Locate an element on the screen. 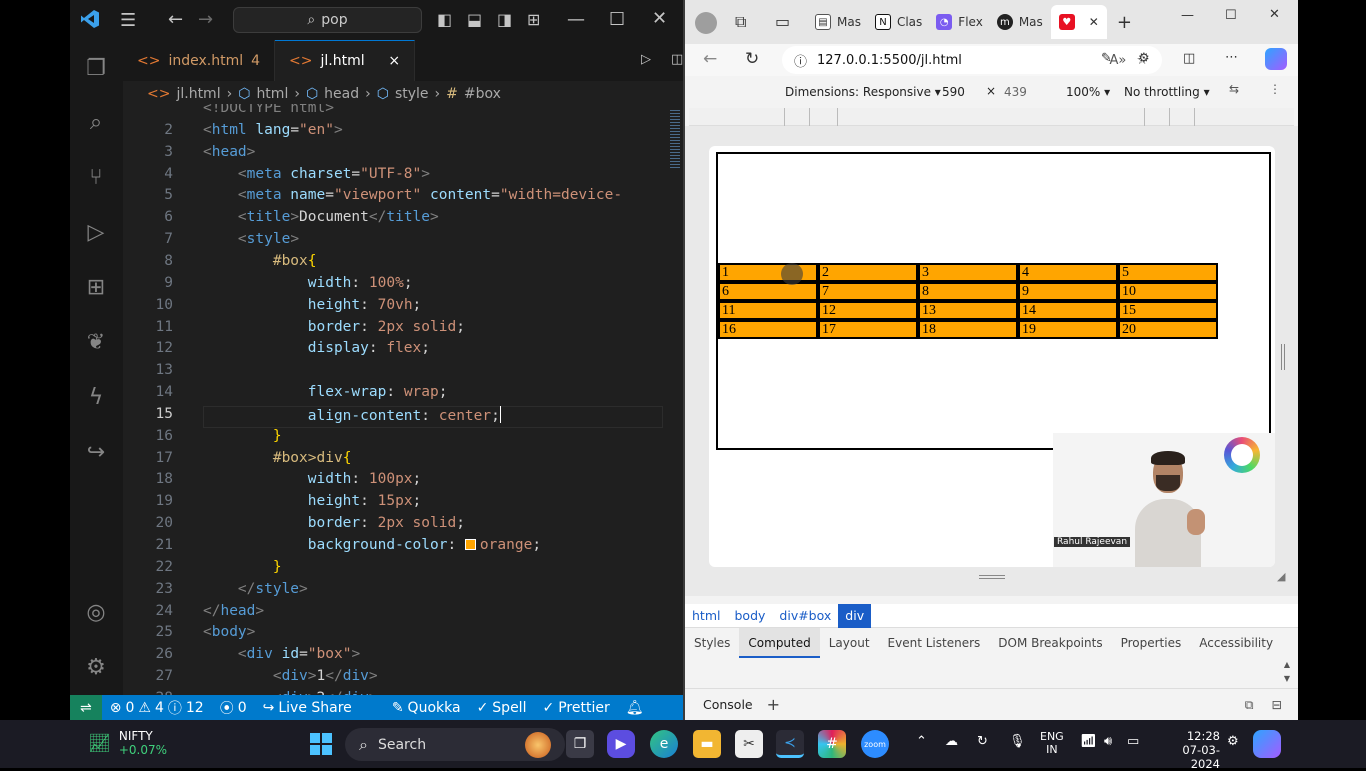 This screenshot has height=771, width=1366. new-tab-icon: + is located at coordinates (1124, 22).